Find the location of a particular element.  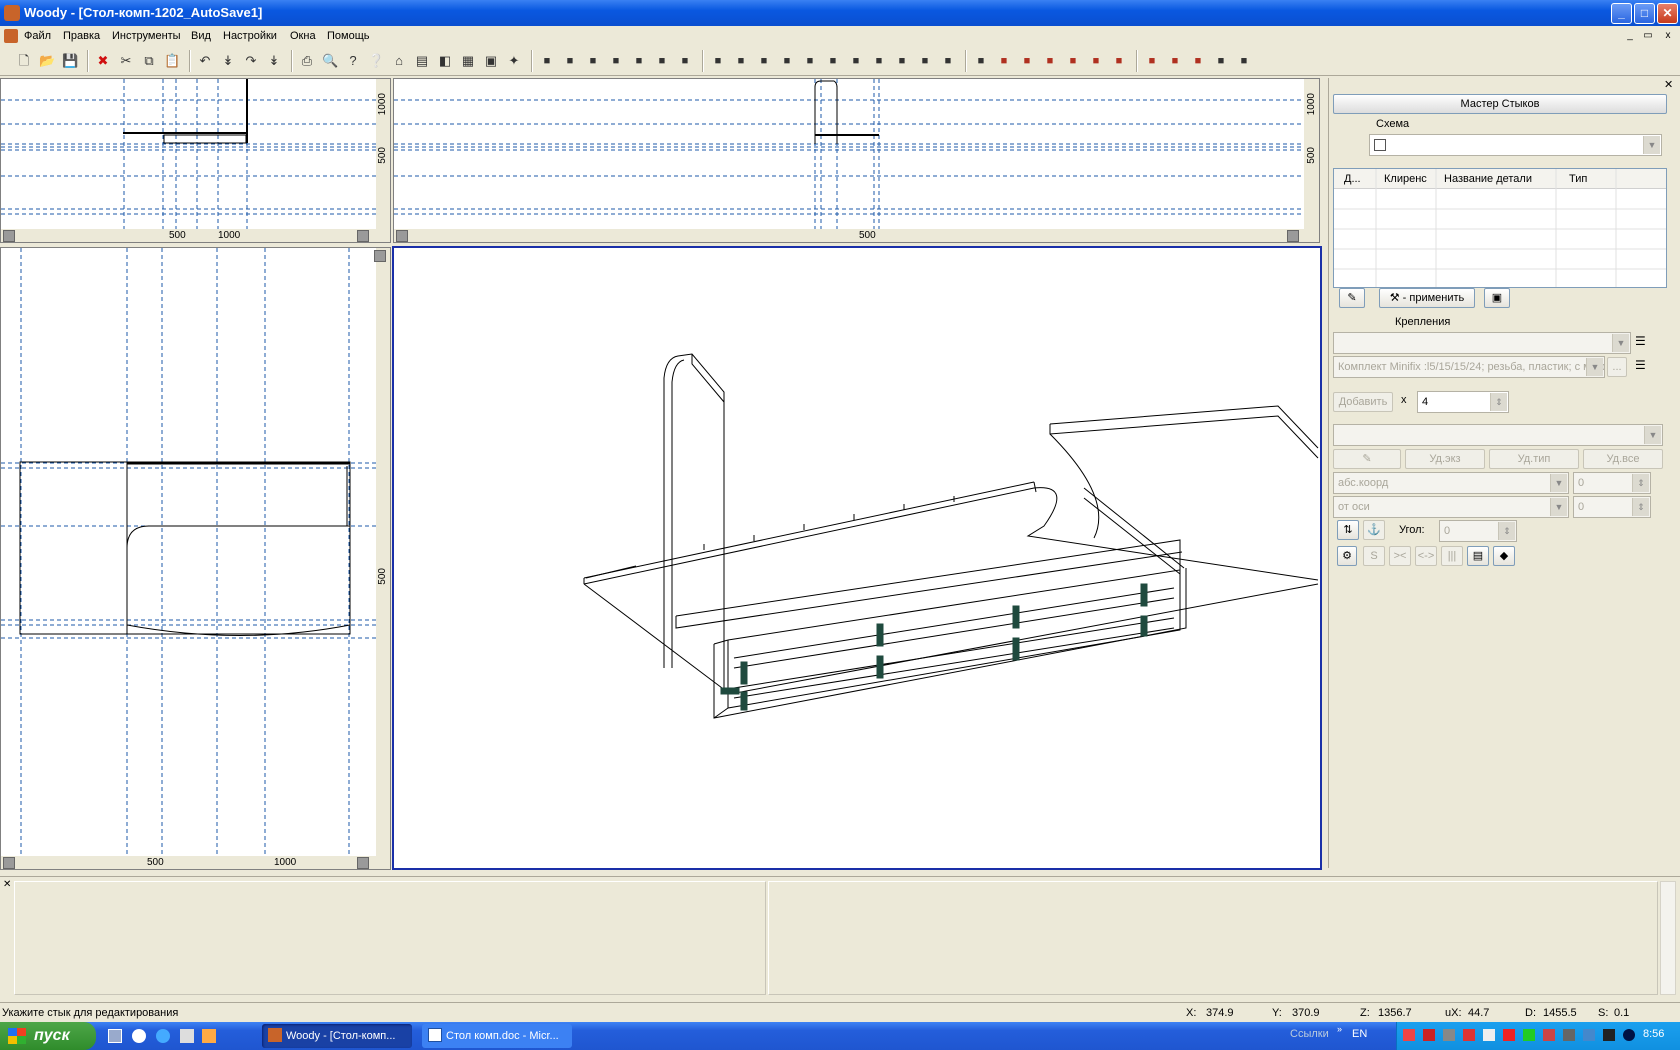

add-button: Добавить is located at coordinates (1363, 402).